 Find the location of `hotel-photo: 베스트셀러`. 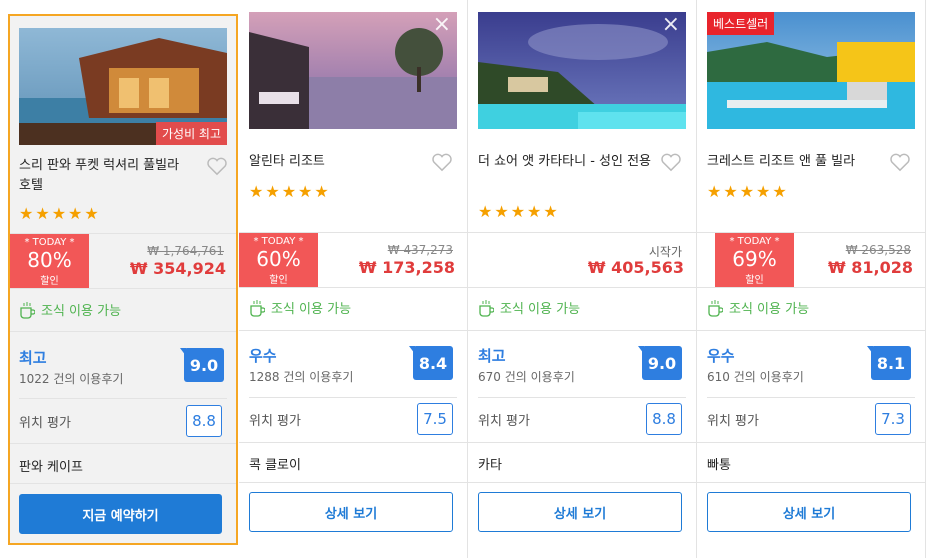

hotel-photo: 베스트셀러 is located at coordinates (811, 70).